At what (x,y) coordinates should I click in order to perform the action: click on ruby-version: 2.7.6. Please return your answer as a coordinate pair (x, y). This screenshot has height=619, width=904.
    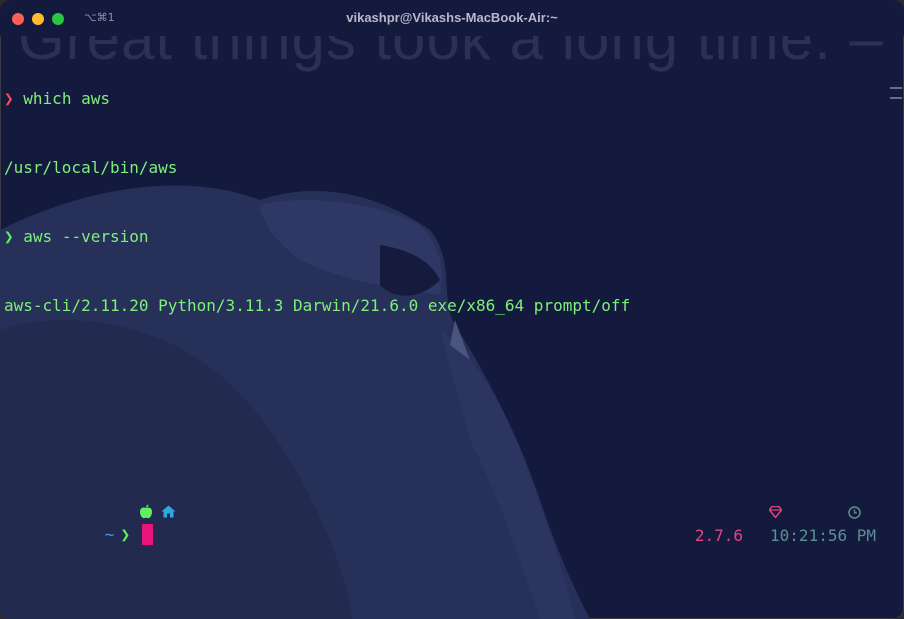
    Looking at the image, I should click on (719, 535).